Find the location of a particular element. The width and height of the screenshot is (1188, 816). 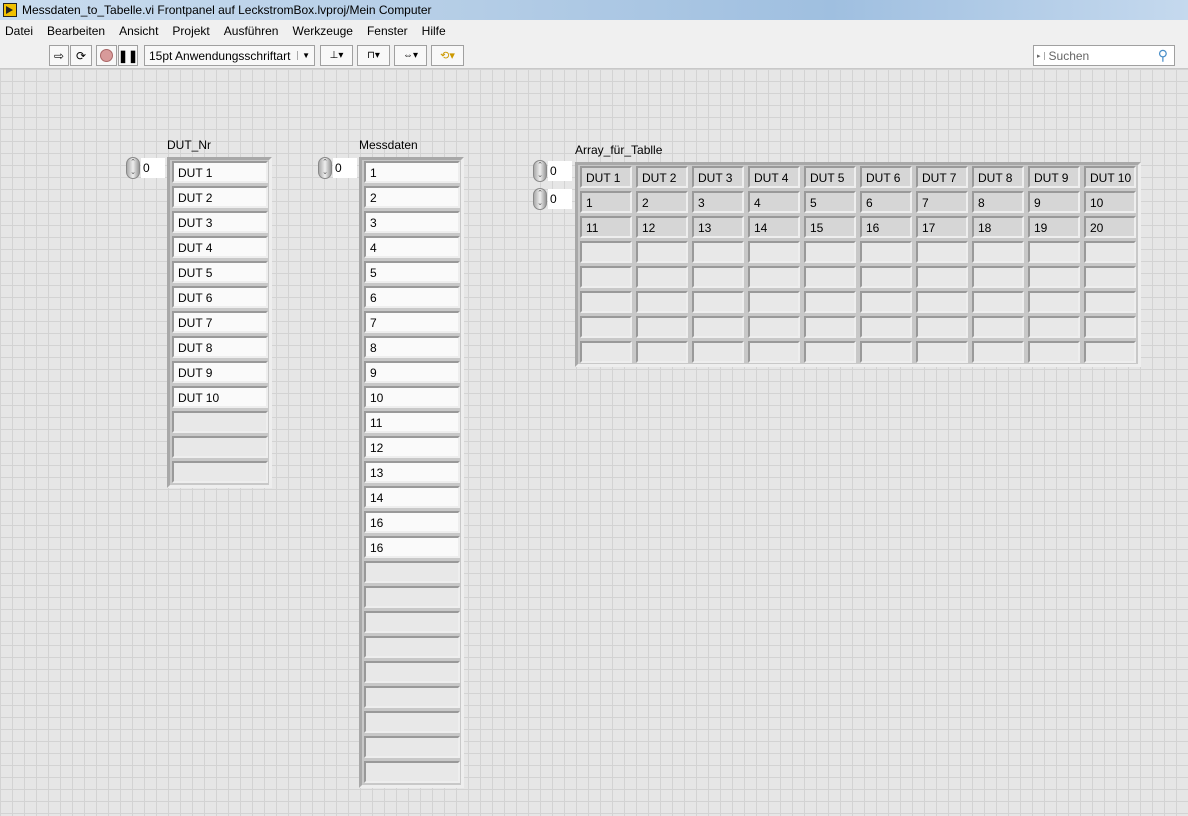

font-select: 15pt Anwendungsschriftart ▼ is located at coordinates (229, 55).